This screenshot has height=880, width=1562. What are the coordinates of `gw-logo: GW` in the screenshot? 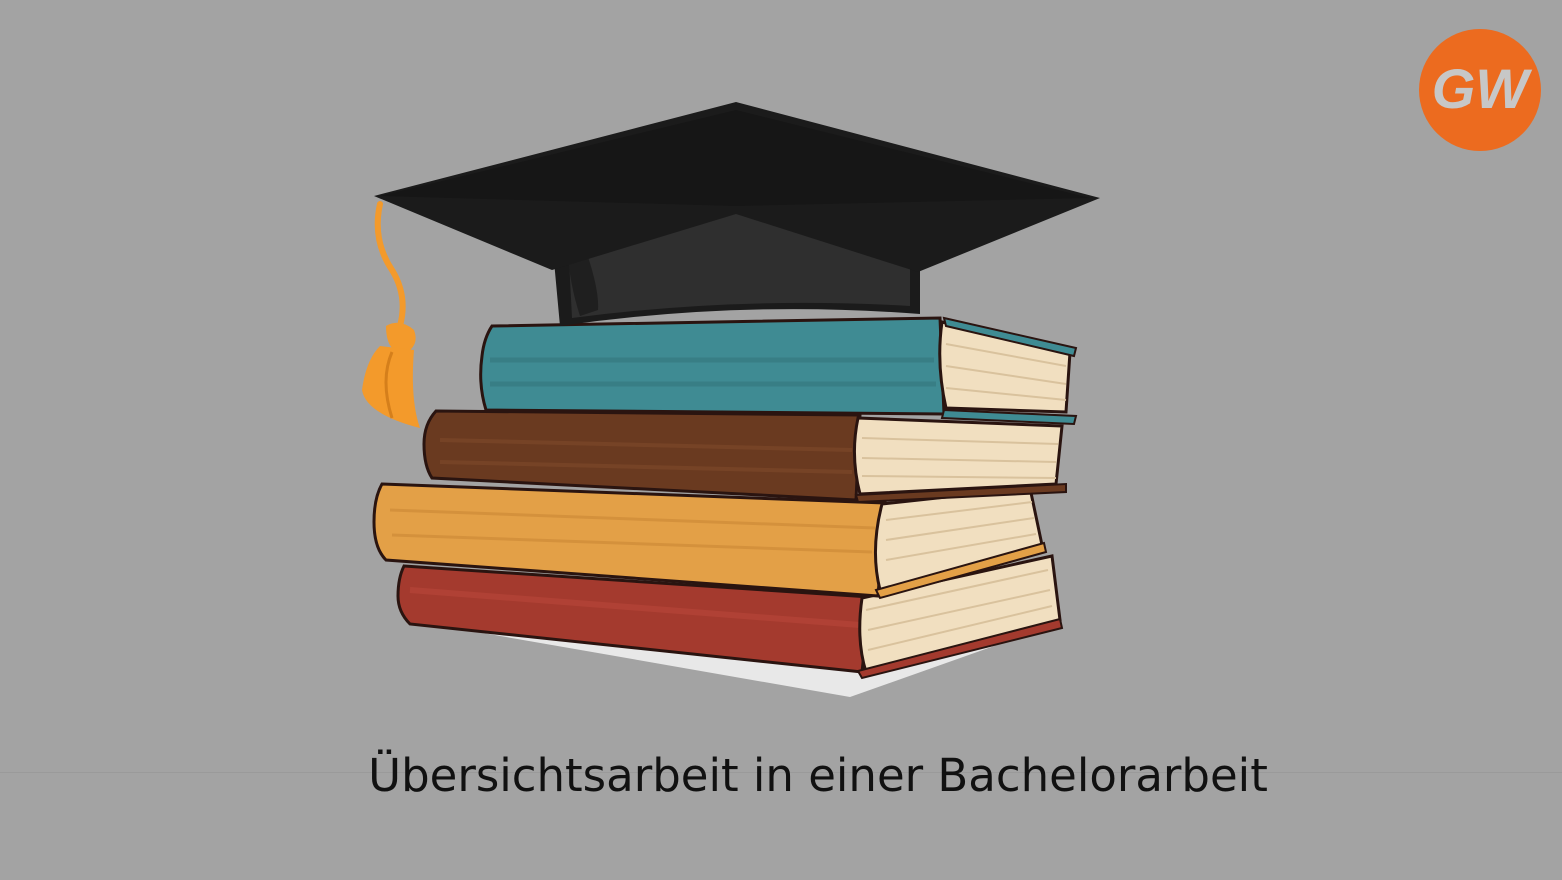 It's located at (1480, 90).